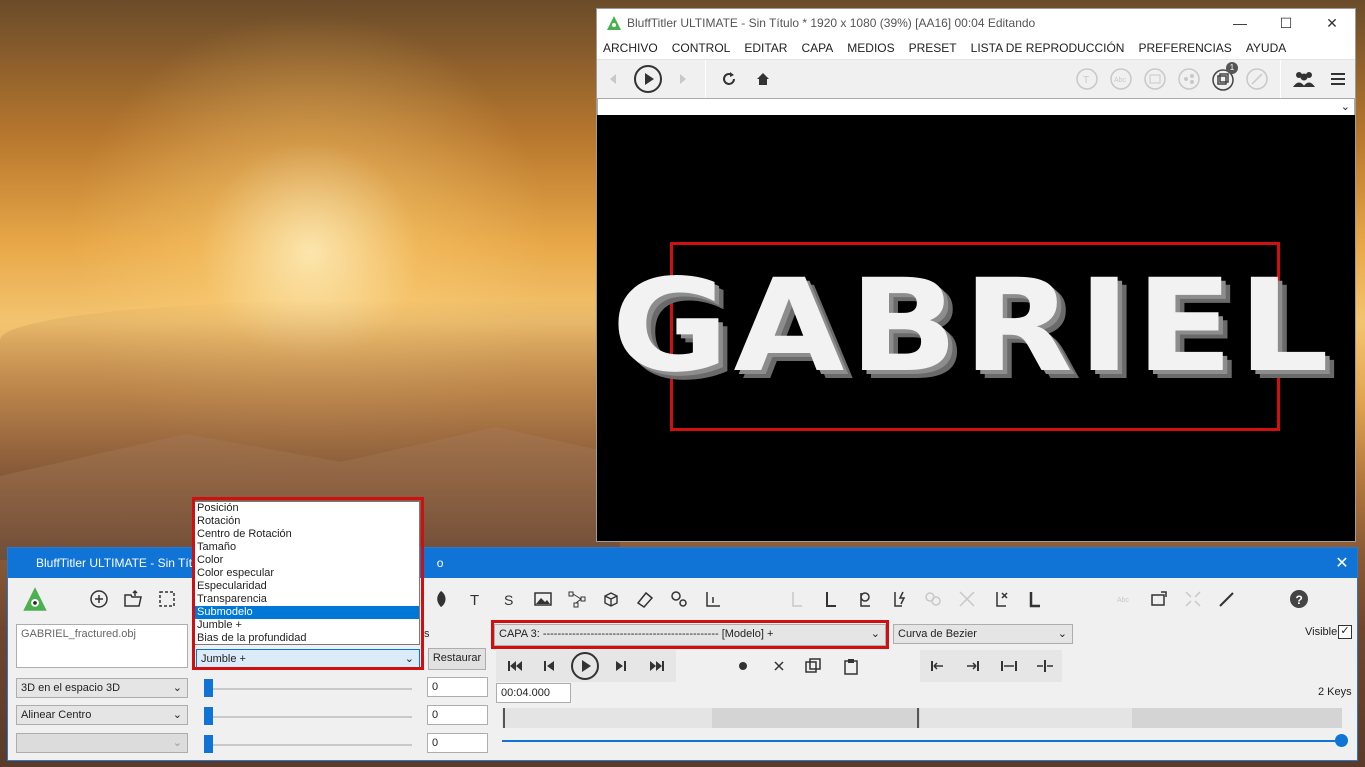  I want to click on corner-icon, so click(1035, 599).